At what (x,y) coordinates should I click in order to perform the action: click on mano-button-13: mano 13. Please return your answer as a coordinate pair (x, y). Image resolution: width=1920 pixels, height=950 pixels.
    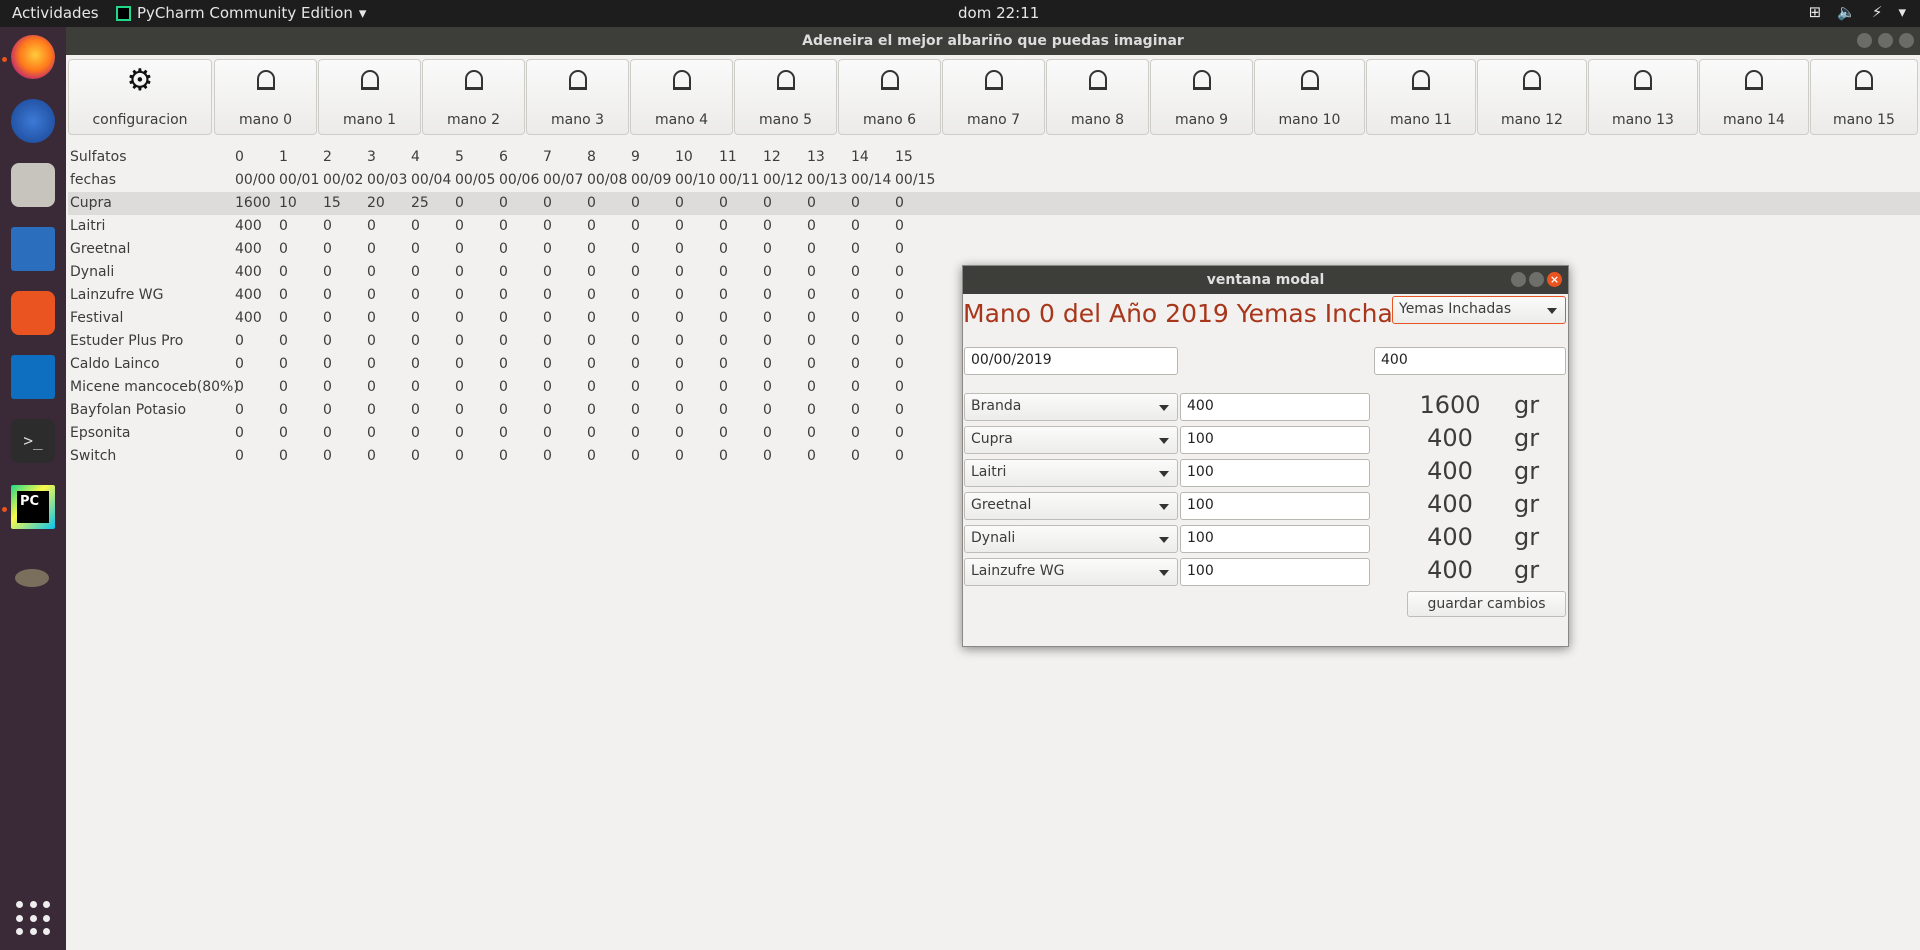
    Looking at the image, I should click on (1643, 97).